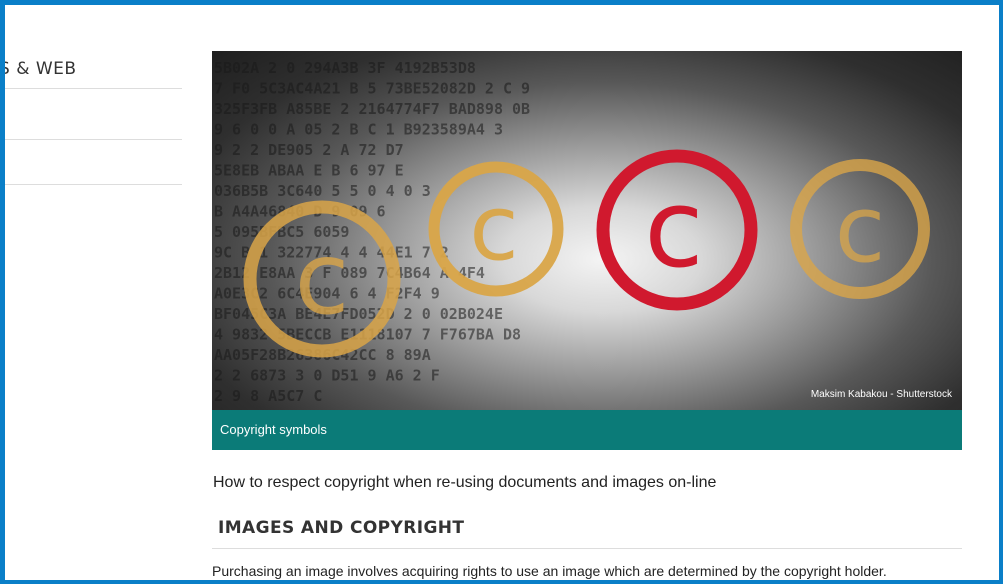 This screenshot has width=1003, height=584. I want to click on hero-hex-text-line: 325F3FB A85BE 2 2164774F7 BAD898 0B, so click(372, 109).